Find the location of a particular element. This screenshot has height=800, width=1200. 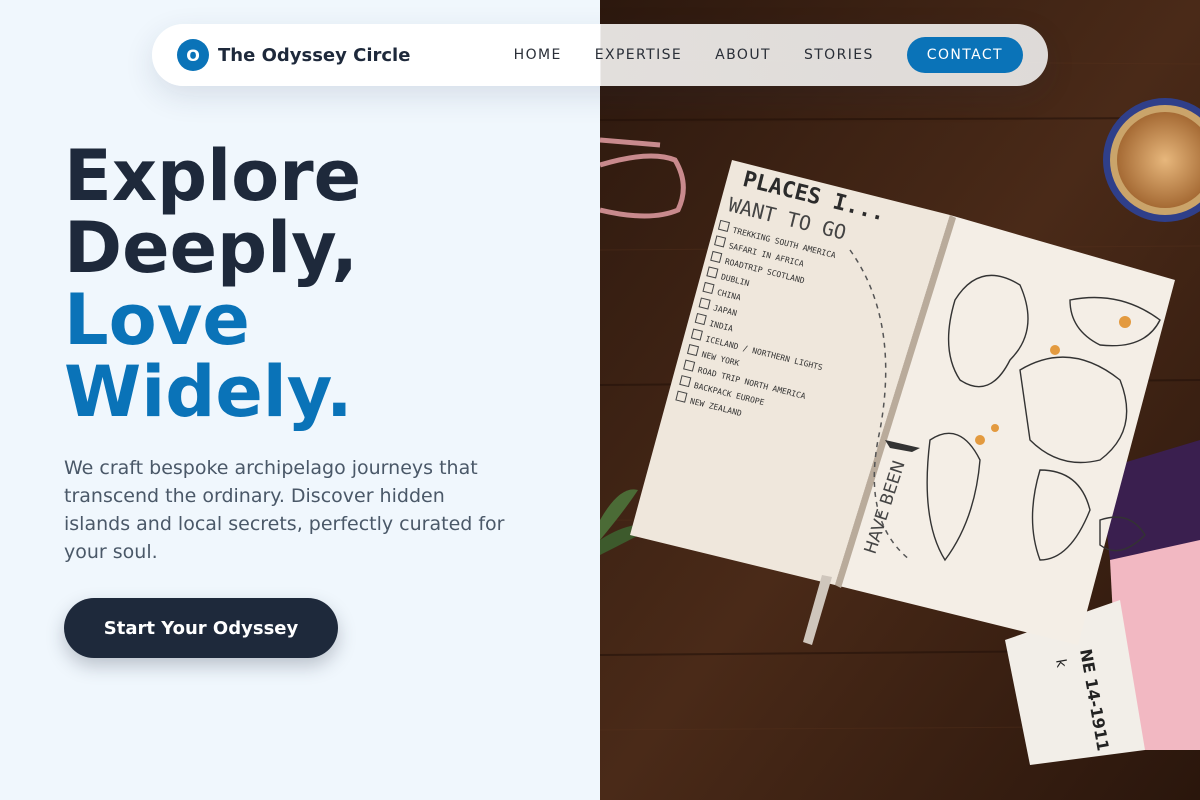

nav-about: ABOUT is located at coordinates (743, 55).